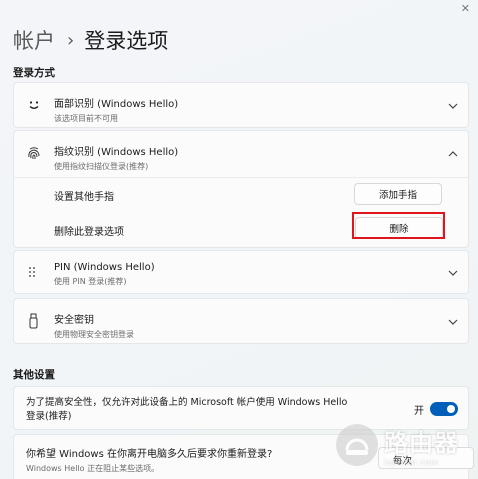 This screenshot has width=478, height=479. What do you see at coordinates (93, 468) in the screenshot?
I see `away-subtitle: Windows Hello 正在阻止某些选项。` at bounding box center [93, 468].